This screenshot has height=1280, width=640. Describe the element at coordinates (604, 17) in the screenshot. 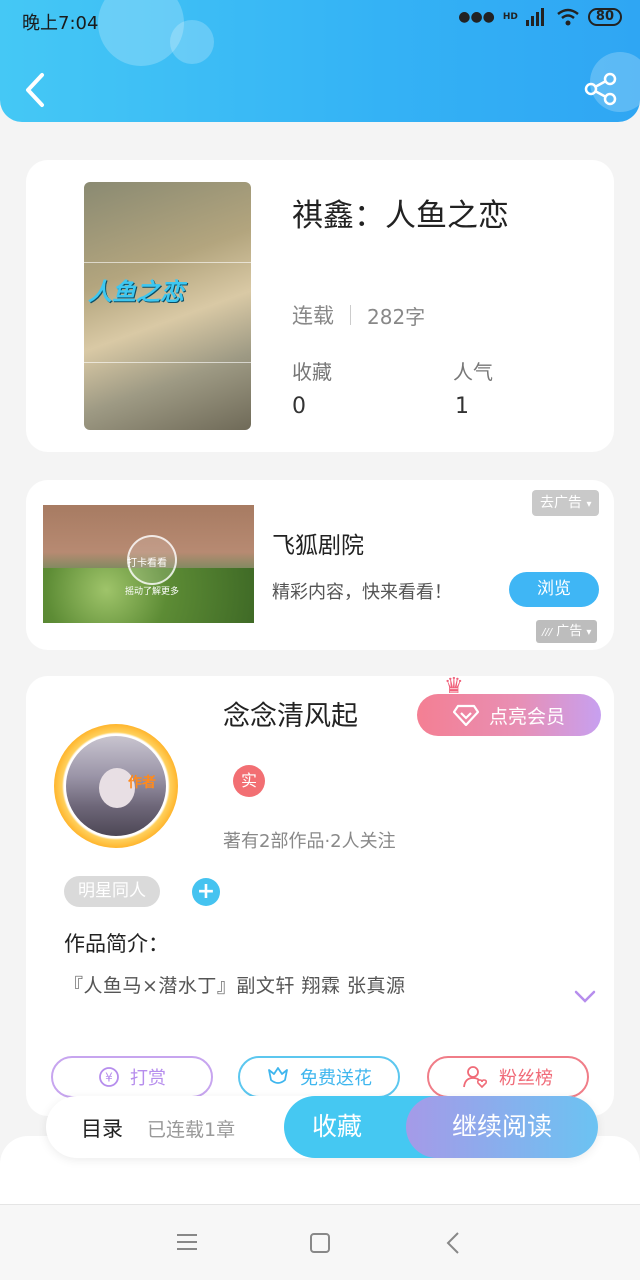

I see `battery-indicator: 80` at that location.